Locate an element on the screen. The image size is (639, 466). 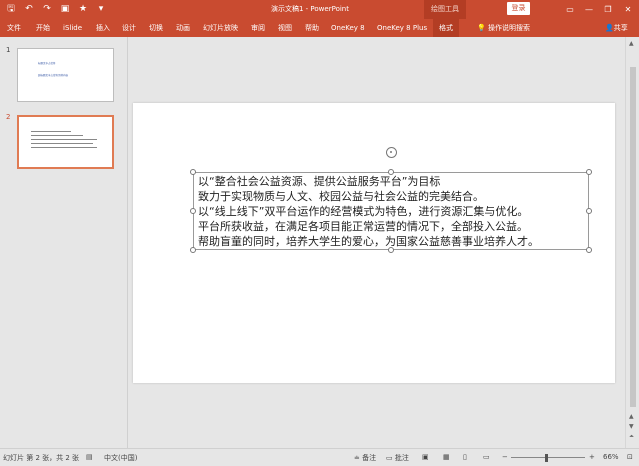
notes-icon: ≐ is located at coordinates (357, 458).